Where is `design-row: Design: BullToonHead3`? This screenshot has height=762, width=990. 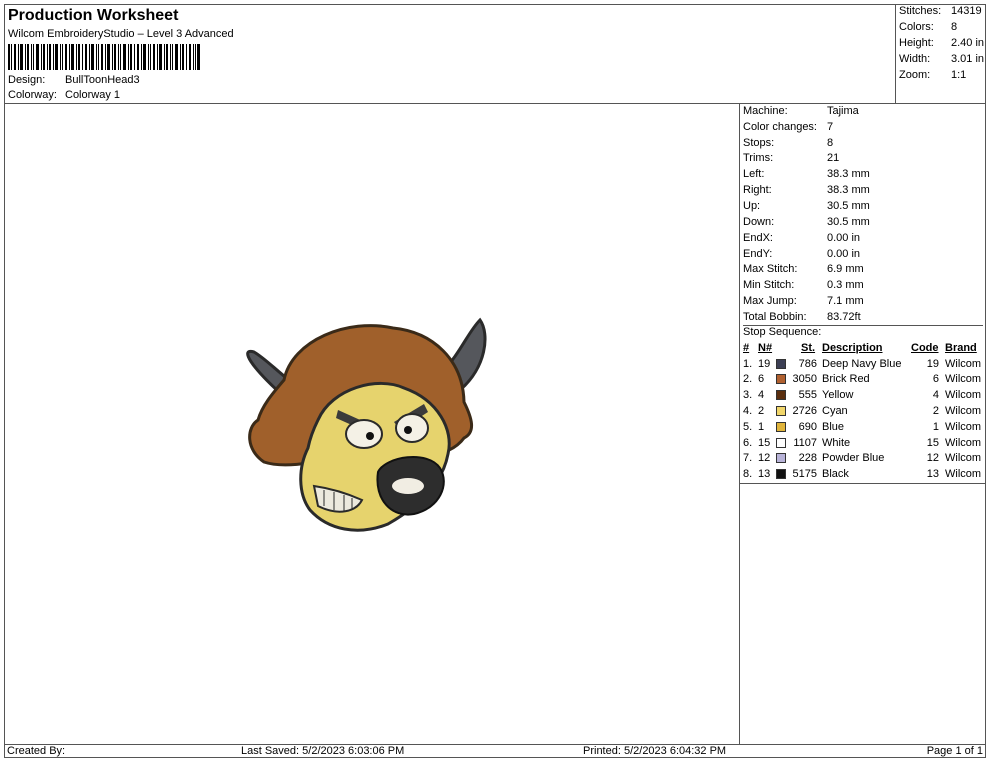 design-row: Design: BullToonHead3 is located at coordinates (128, 81).